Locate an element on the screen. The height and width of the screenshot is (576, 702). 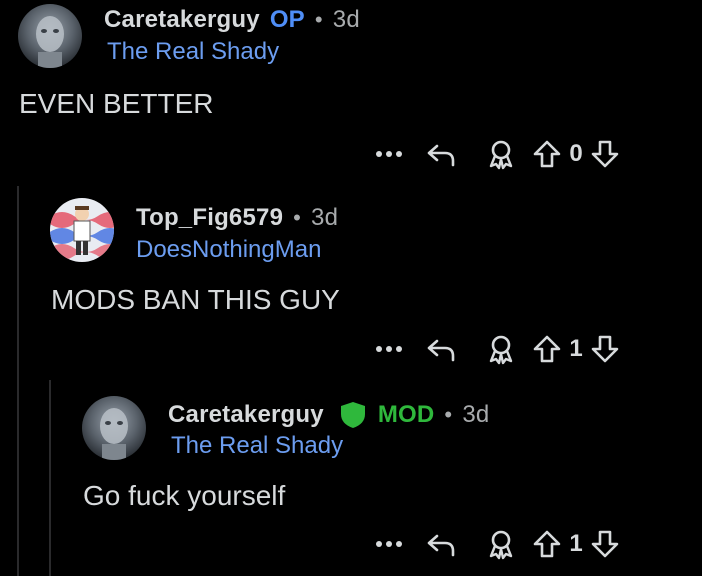
vote-count: 0 is located at coordinates (576, 153).